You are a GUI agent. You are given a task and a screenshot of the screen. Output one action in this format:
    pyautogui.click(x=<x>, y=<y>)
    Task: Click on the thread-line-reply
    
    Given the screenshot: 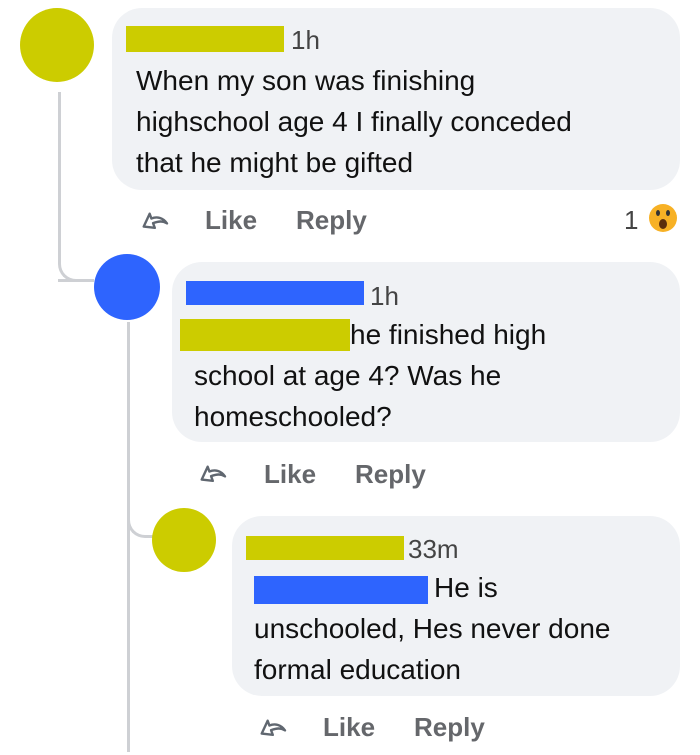 What is the action you would take?
    pyautogui.click(x=128, y=537)
    